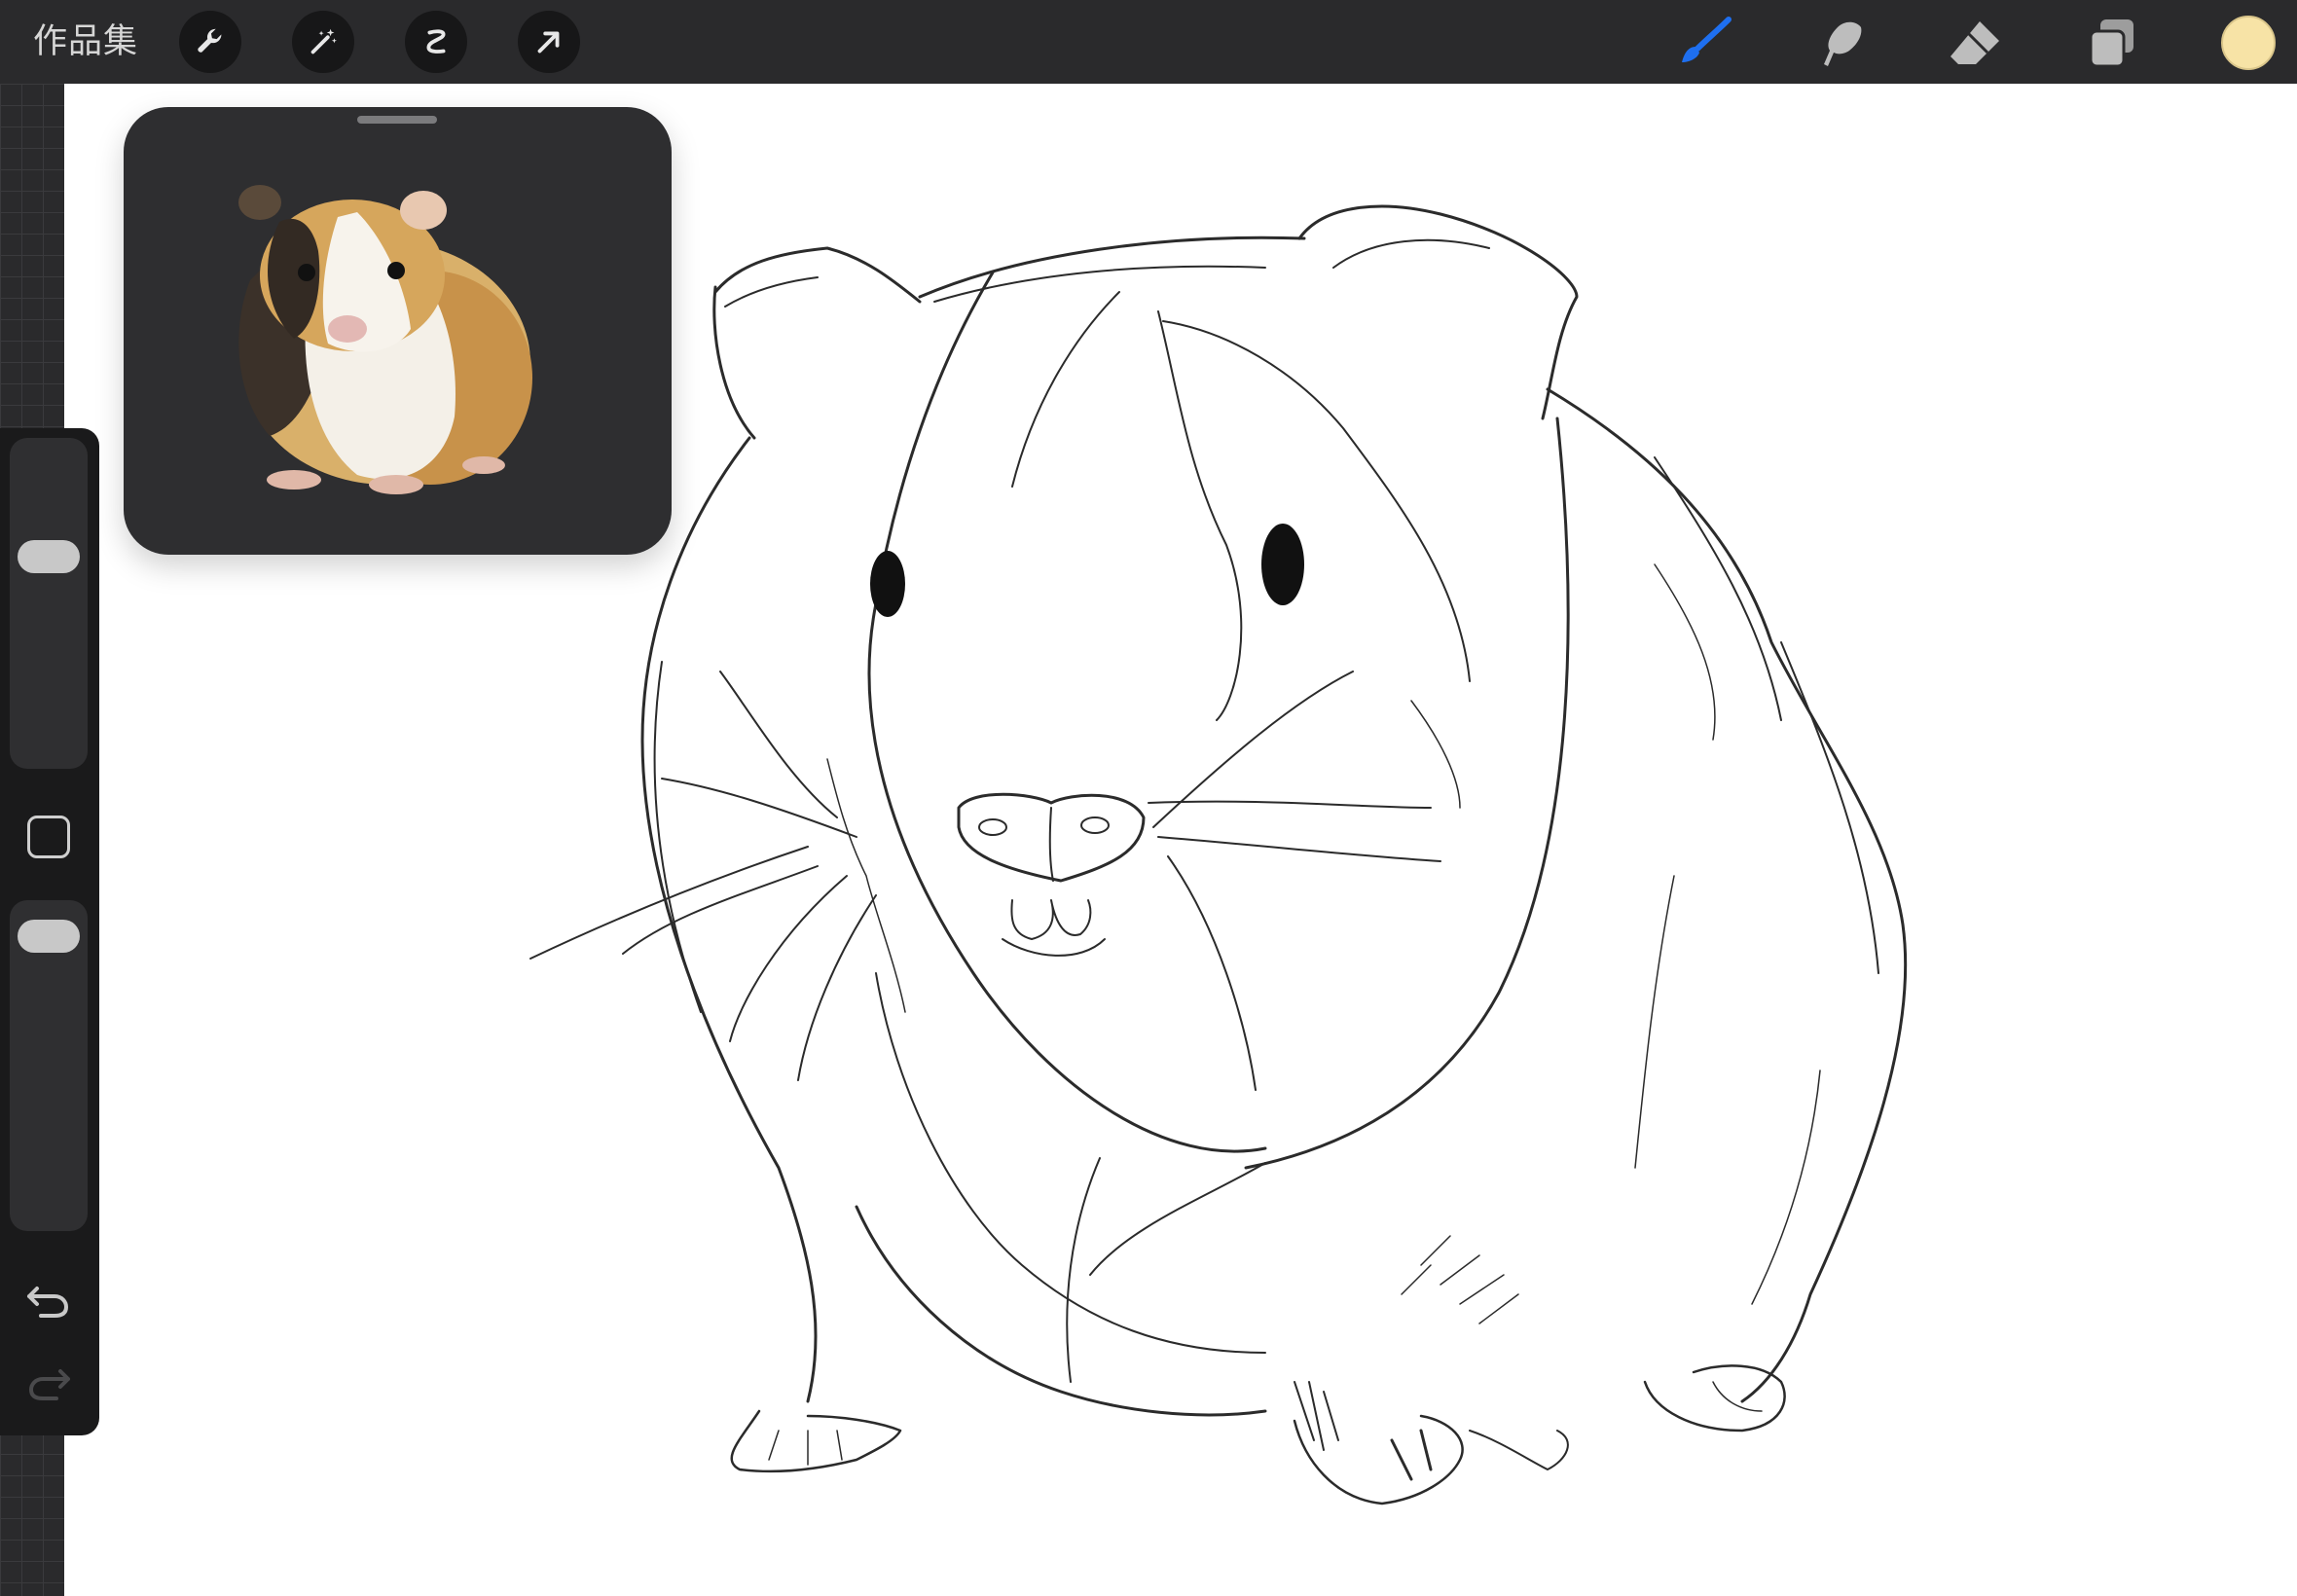 This screenshot has width=2297, height=1596. I want to click on top-toolbar: 作品集, so click(1148, 42).